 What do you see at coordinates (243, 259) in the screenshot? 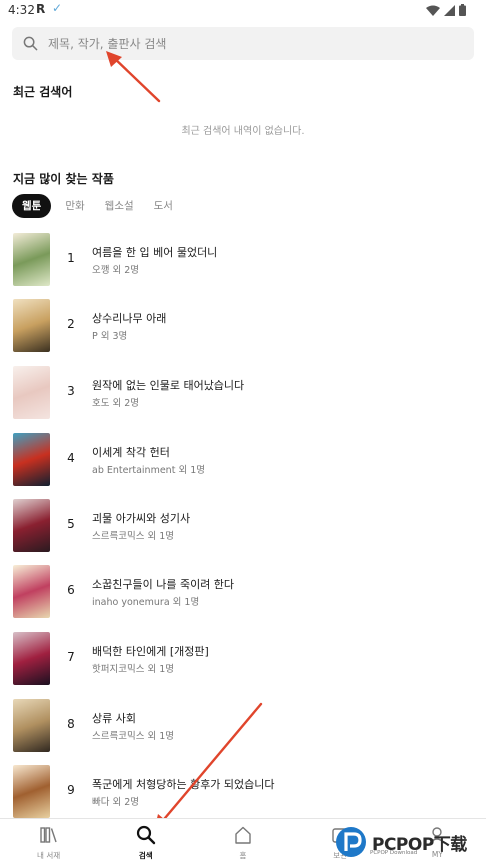
I see `list-item: 1 여름을 한 입 베어 물었더니 오깽 외 2명` at bounding box center [243, 259].